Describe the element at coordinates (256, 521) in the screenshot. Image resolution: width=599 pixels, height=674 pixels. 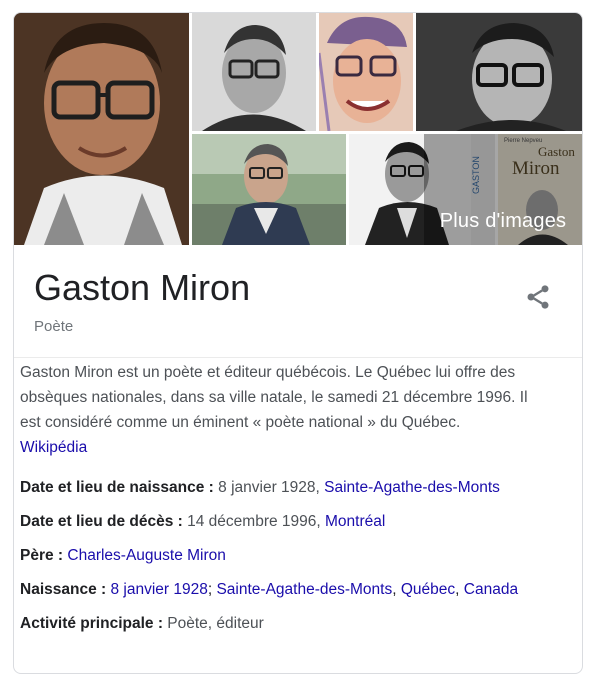
I see `fact-value: 14 décembre 1996,` at that location.